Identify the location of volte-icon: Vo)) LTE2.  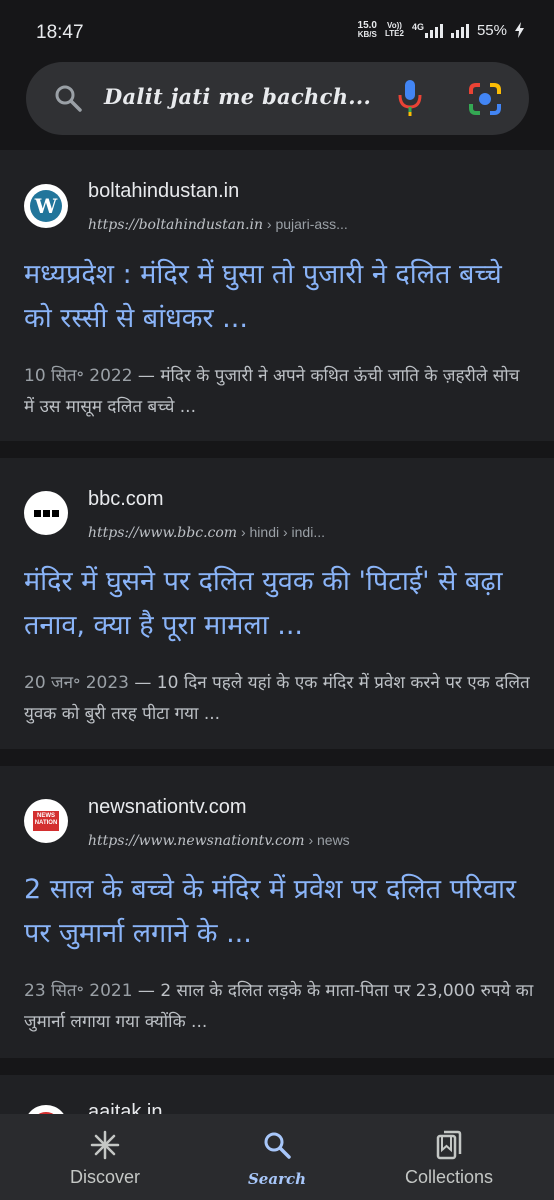
(394, 29).